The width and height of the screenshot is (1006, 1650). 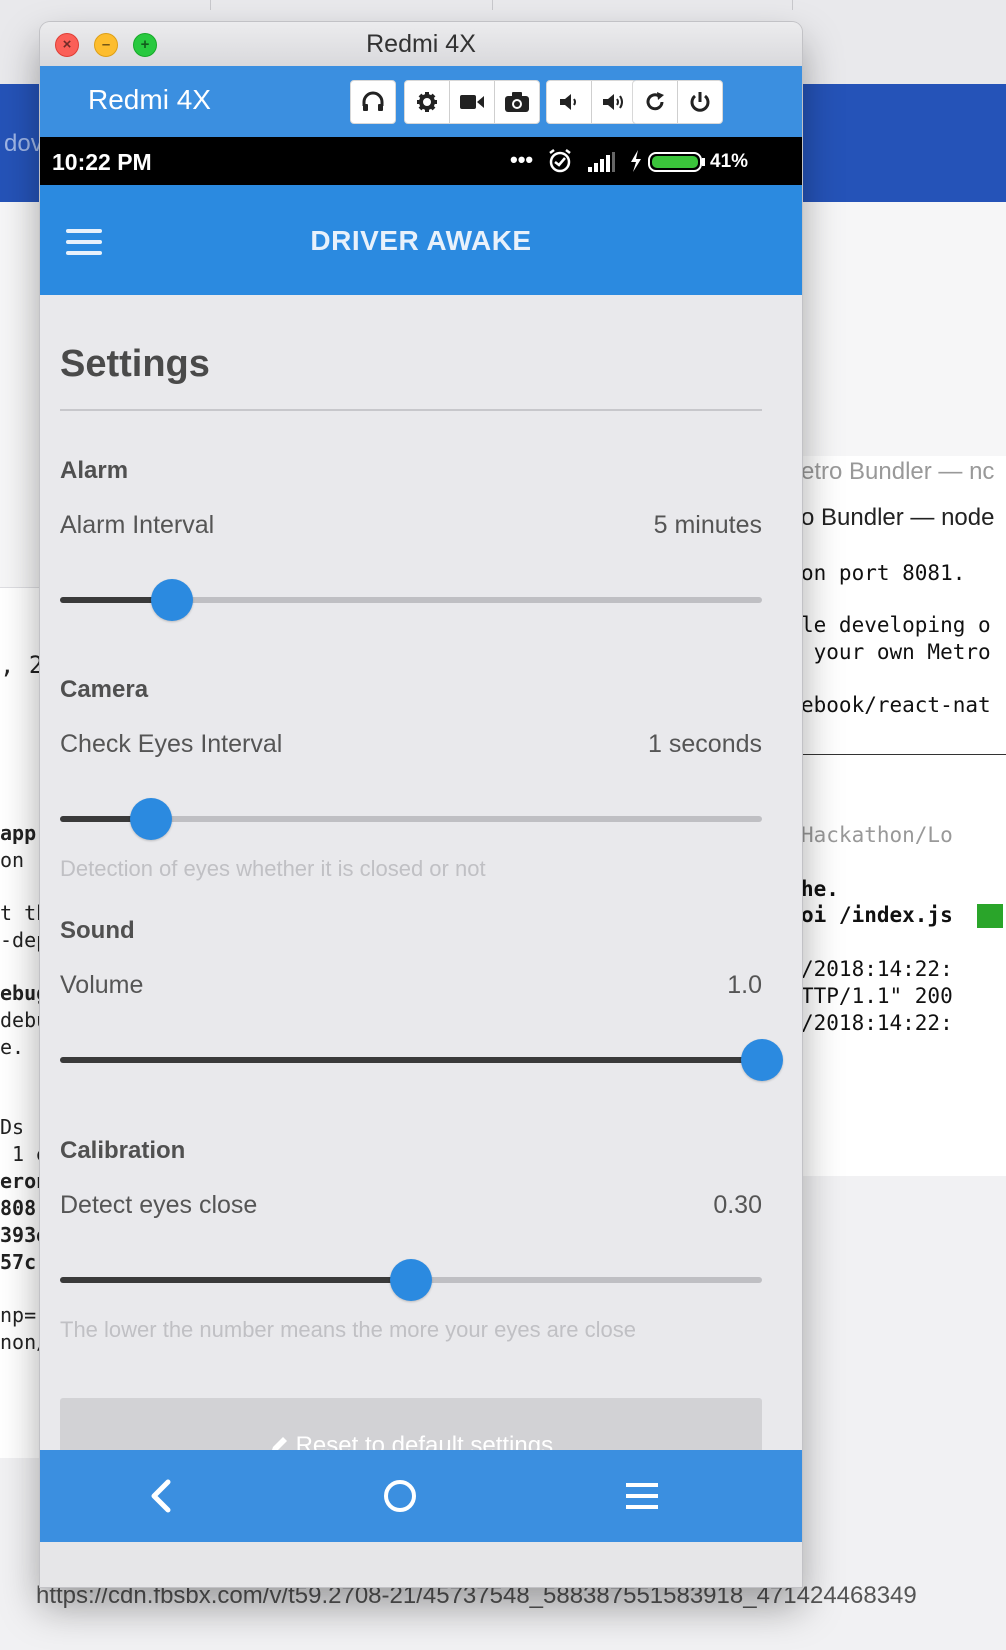 What do you see at coordinates (104, 689) in the screenshot?
I see `section-title-camera: Camera` at bounding box center [104, 689].